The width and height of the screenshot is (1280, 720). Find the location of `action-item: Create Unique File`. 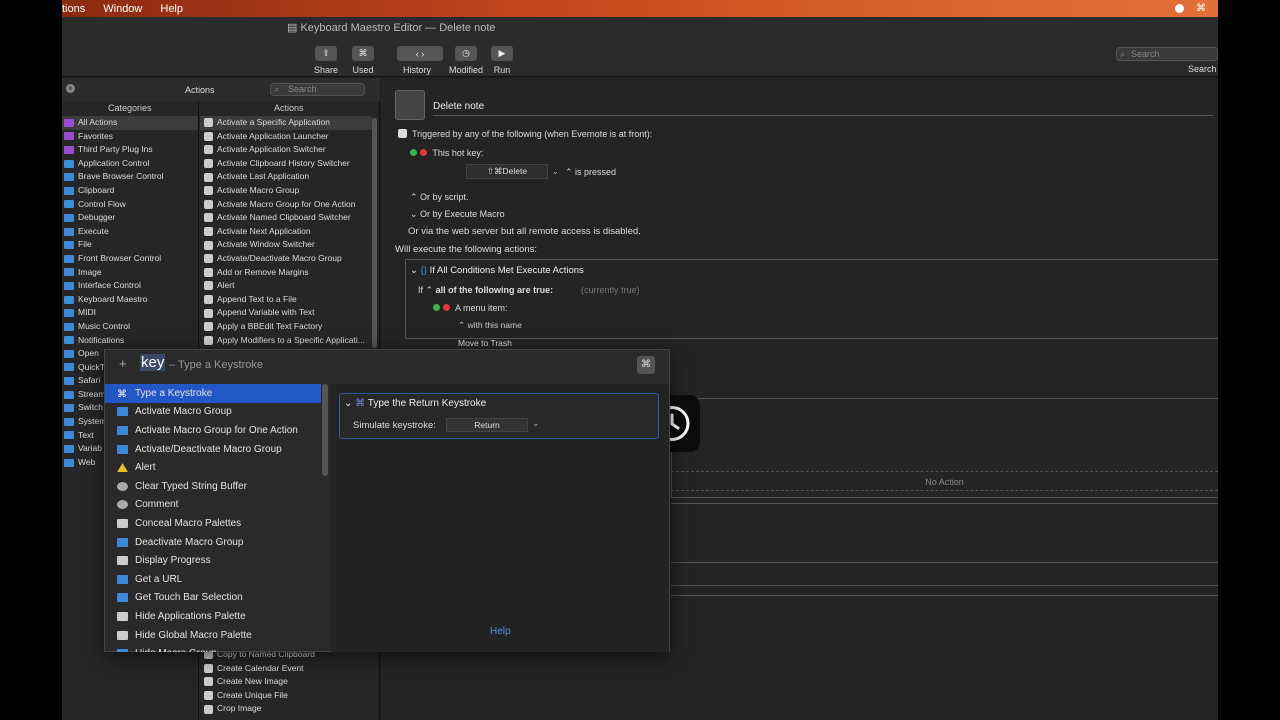

action-item: Create Unique File is located at coordinates (286, 696).